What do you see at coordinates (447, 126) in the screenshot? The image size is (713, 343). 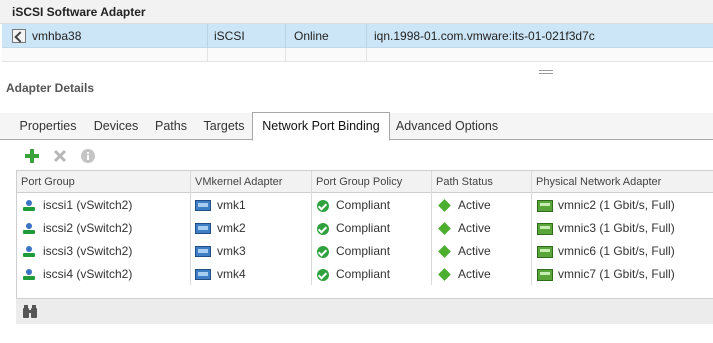 I see `tab-advanced-options: Advanced Options` at bounding box center [447, 126].